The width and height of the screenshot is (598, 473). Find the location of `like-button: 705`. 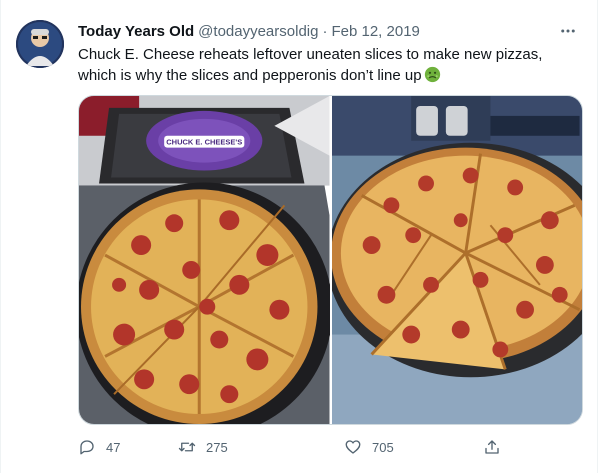

like-button: 705 is located at coordinates (369, 447).